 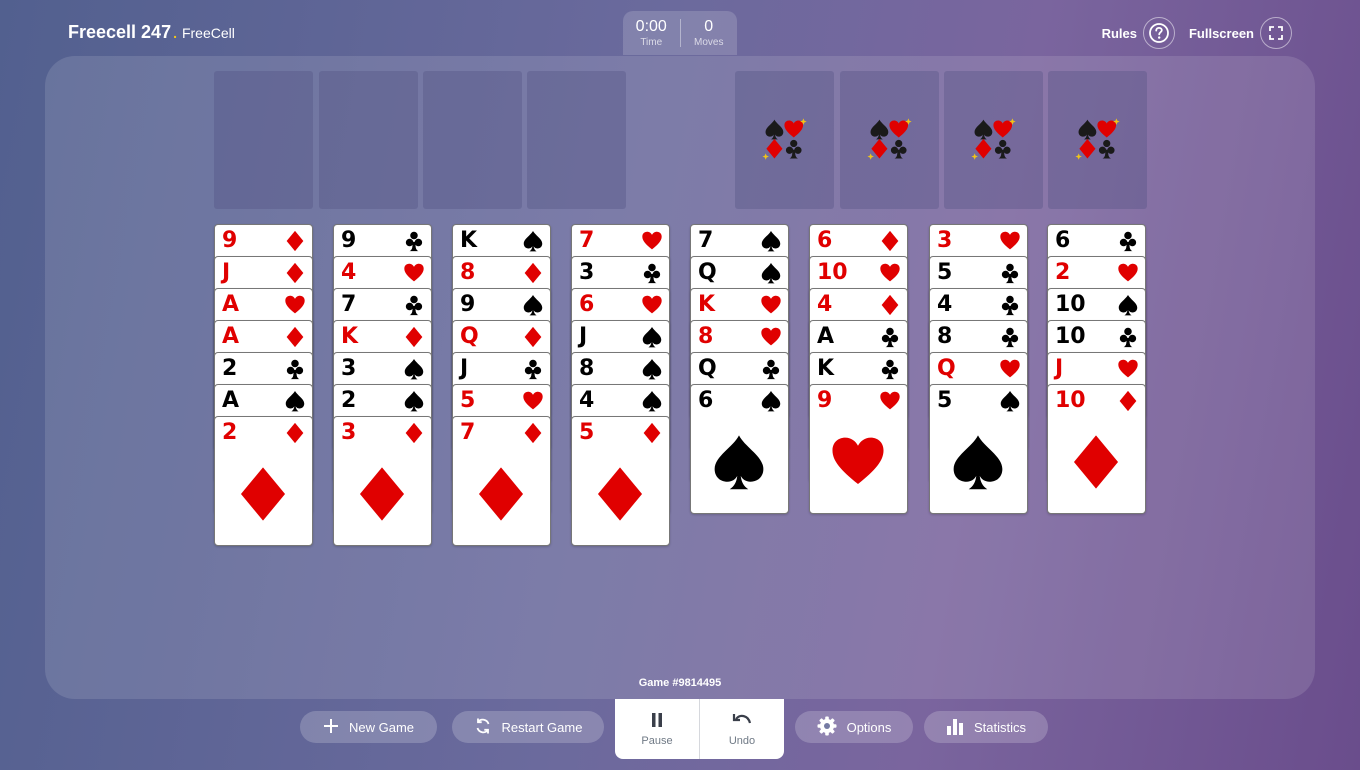 I want to click on pause-button: Pause, so click(x=657, y=729).